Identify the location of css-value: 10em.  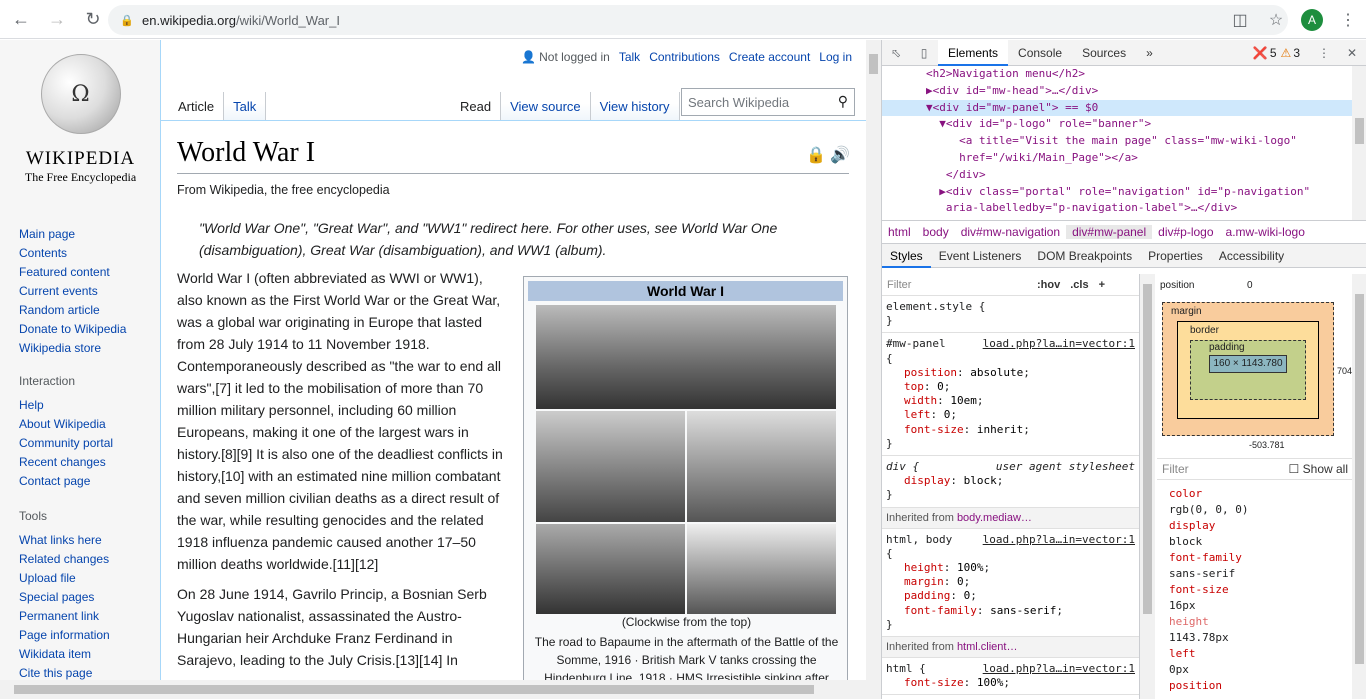
(963, 400).